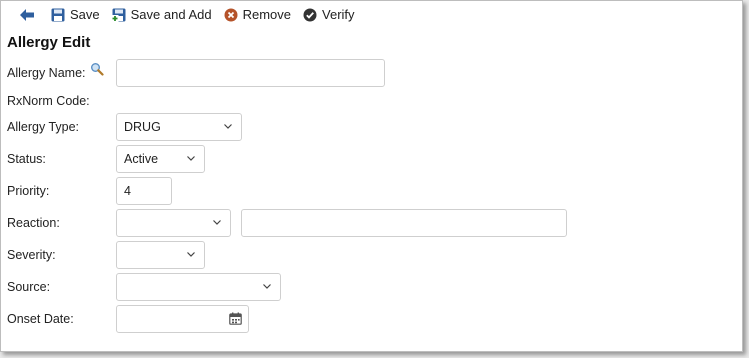  Describe the element at coordinates (43, 127) in the screenshot. I see `allergy-type-label: Allergy Type:` at that location.